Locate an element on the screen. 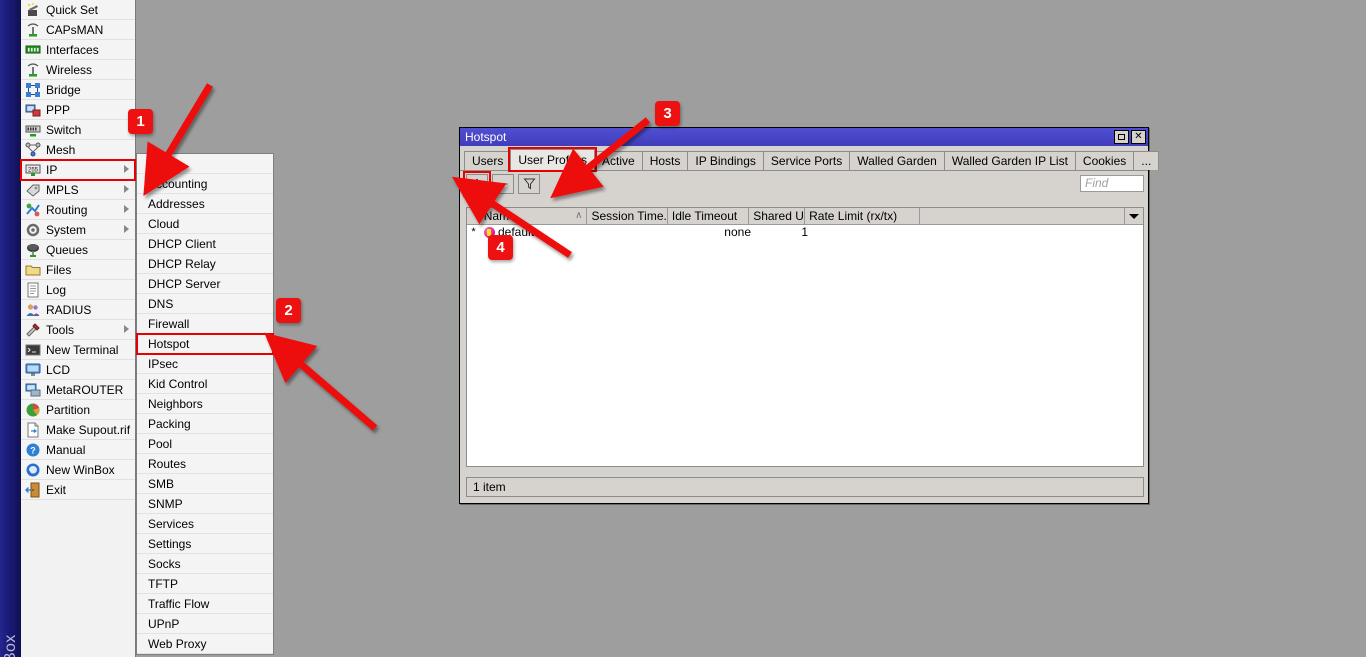 This screenshot has width=1366, height=657. sidebar-item-radius: RADIUS is located at coordinates (78, 310).